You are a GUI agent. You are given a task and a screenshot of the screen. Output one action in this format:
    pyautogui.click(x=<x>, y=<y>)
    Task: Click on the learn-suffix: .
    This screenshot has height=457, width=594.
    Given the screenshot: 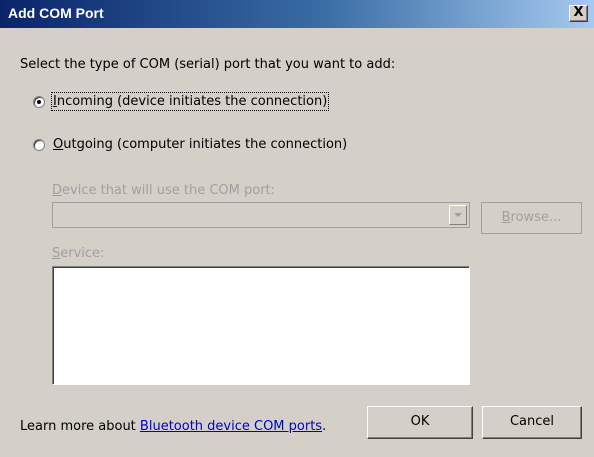 What is the action you would take?
    pyautogui.click(x=324, y=426)
    